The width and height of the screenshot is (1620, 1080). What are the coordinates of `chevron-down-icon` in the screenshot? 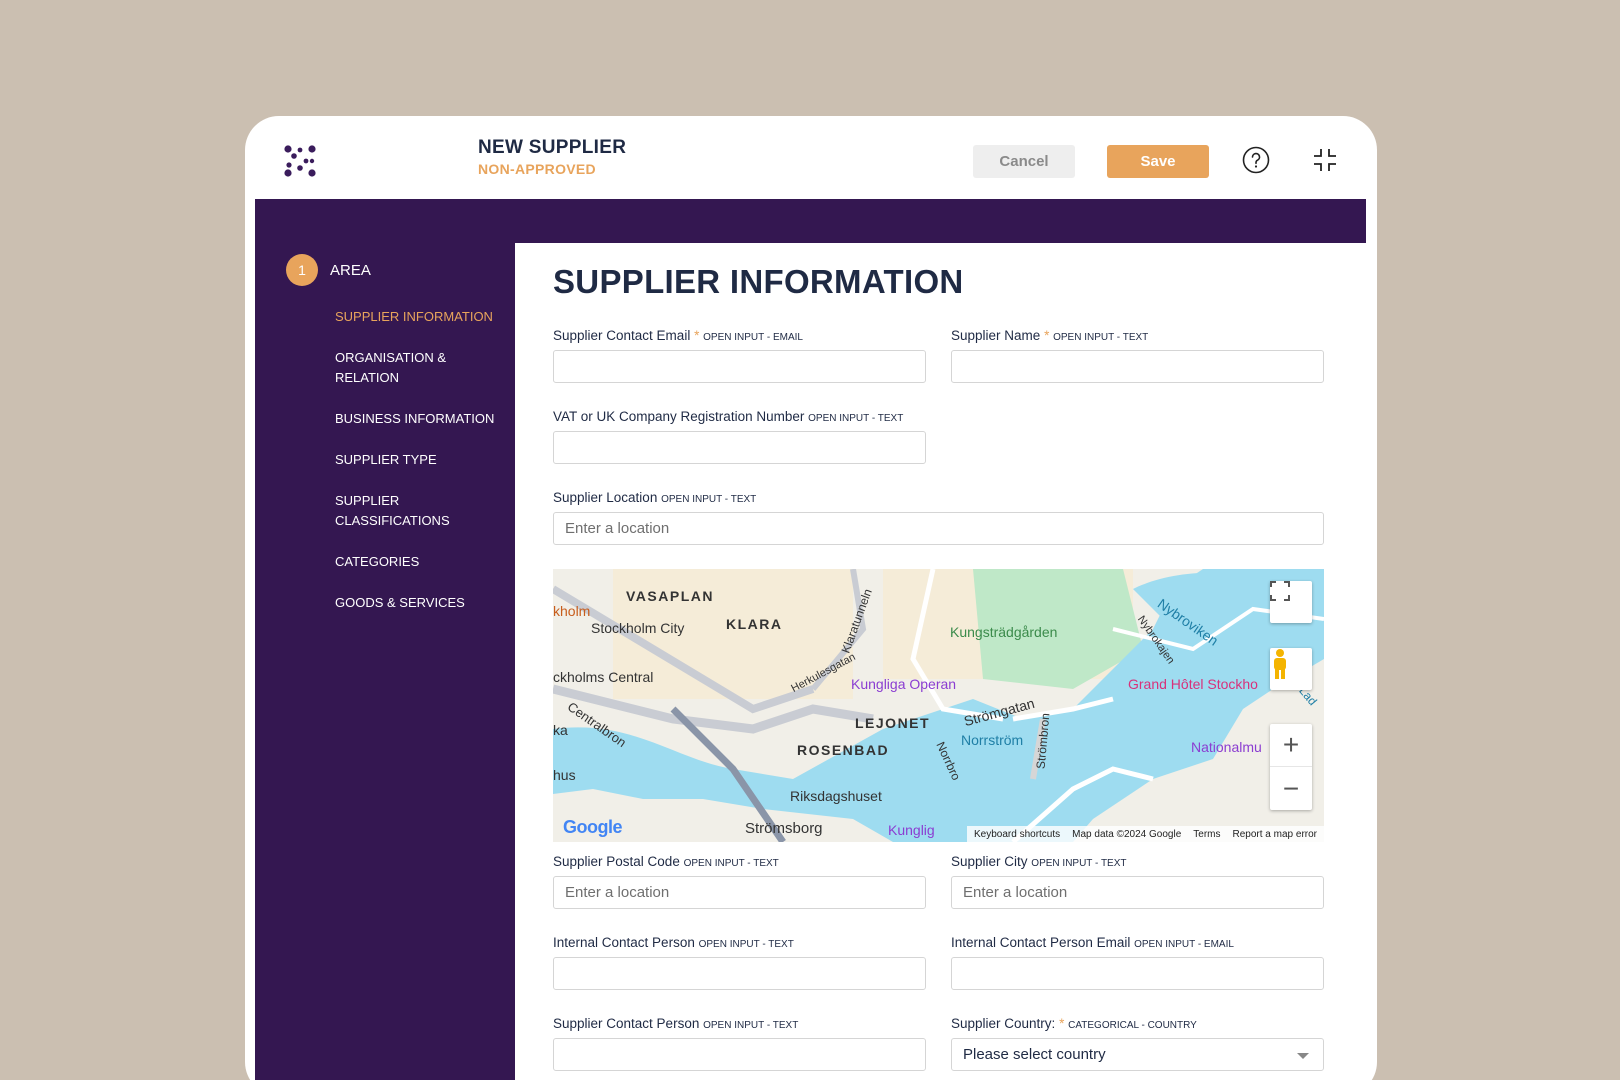 It's located at (1303, 1056).